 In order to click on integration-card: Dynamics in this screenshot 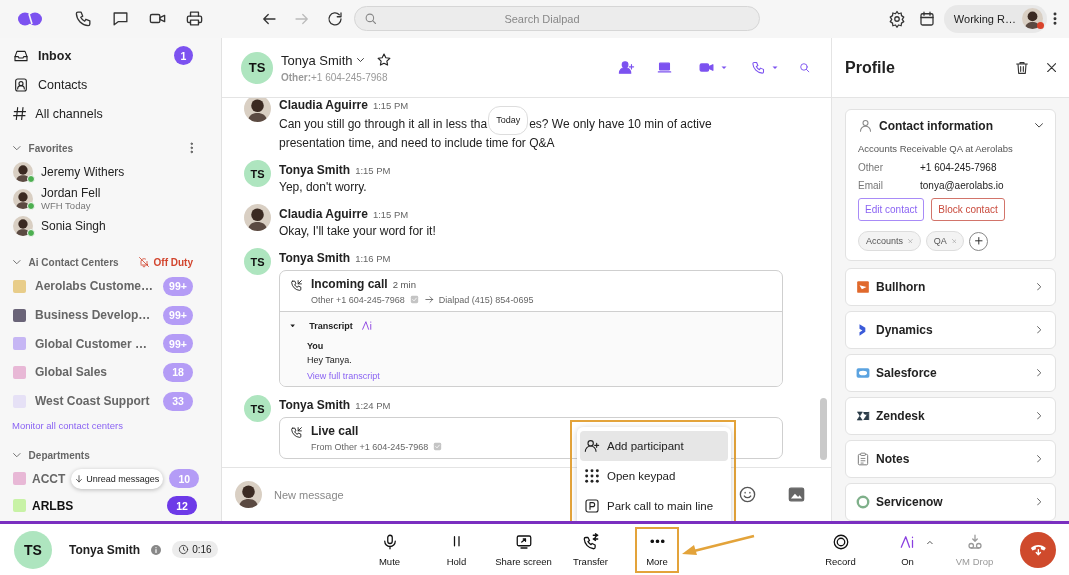, I will do `click(950, 330)`.